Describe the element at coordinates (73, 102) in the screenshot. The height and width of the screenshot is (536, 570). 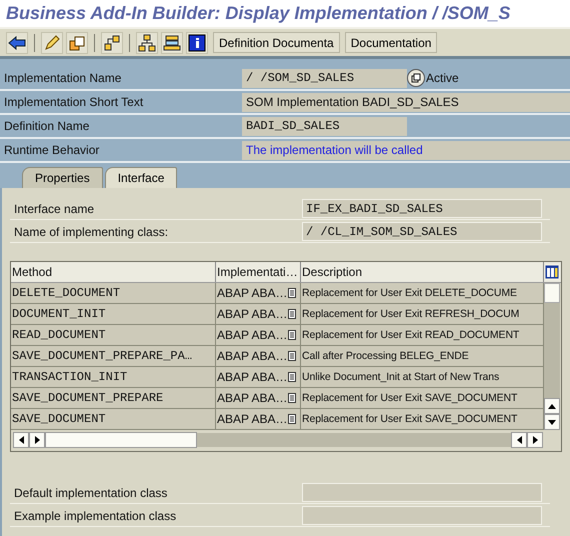
I see `field-label: Implementation Short Text` at that location.